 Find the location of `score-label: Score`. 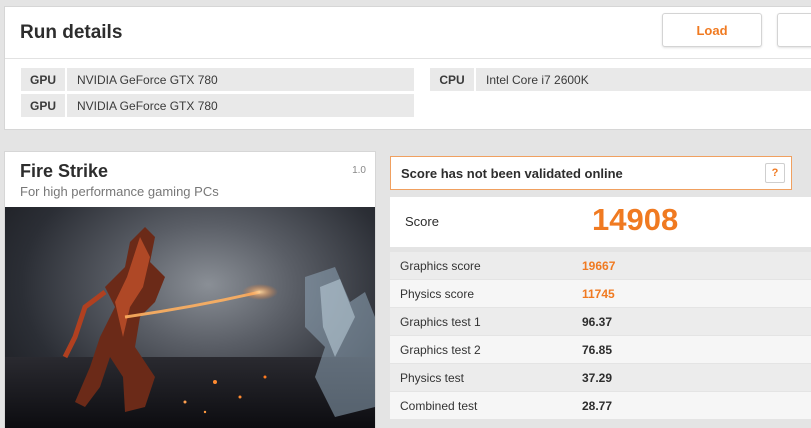

score-label: Score is located at coordinates (422, 221).